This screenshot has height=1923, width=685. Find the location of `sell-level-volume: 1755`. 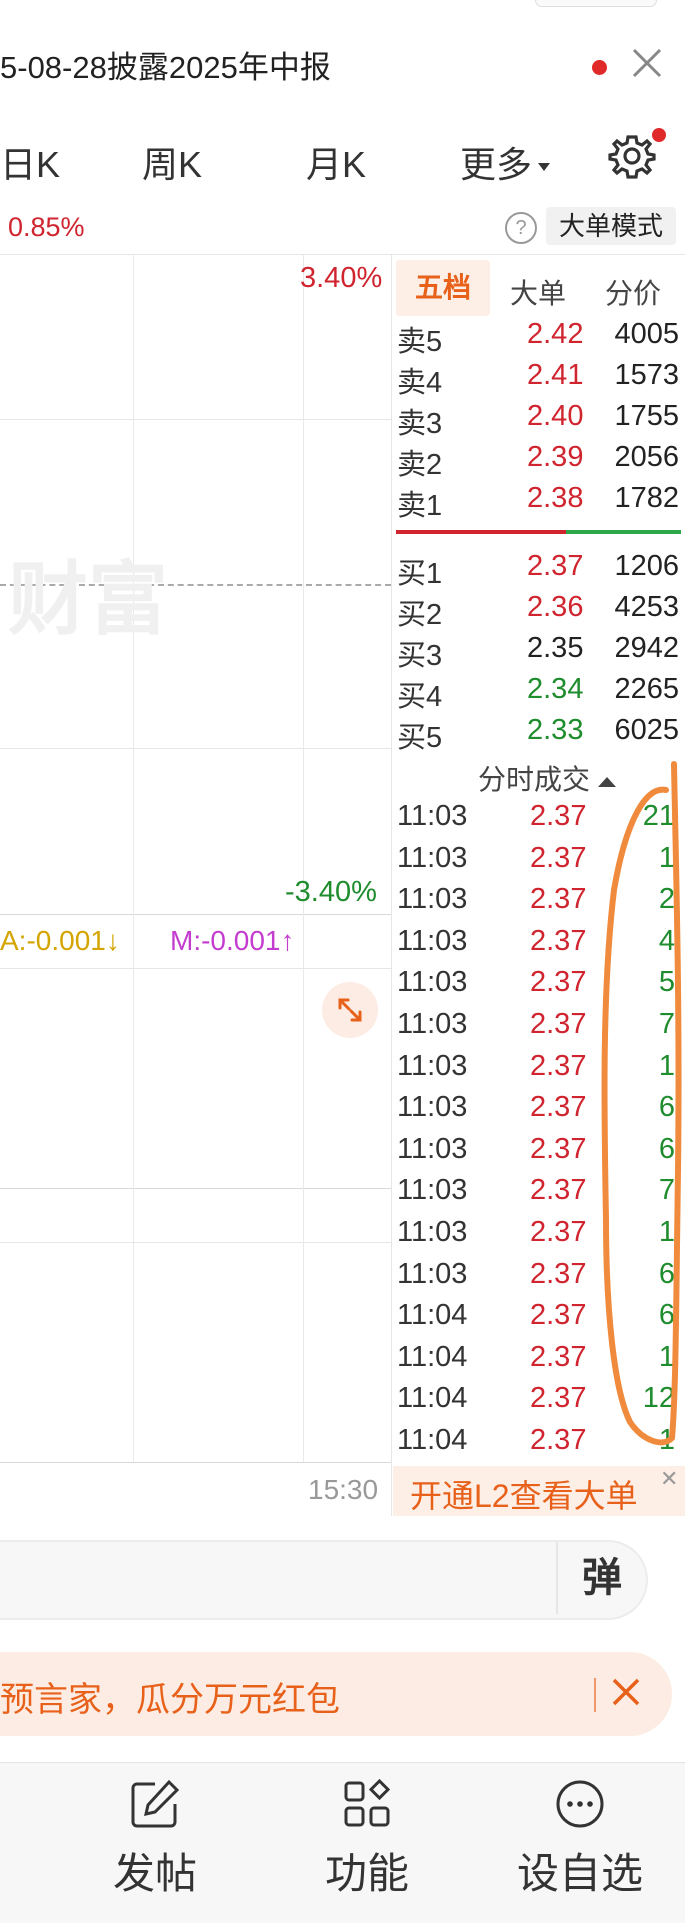

sell-level-volume: 1755 is located at coordinates (646, 416).